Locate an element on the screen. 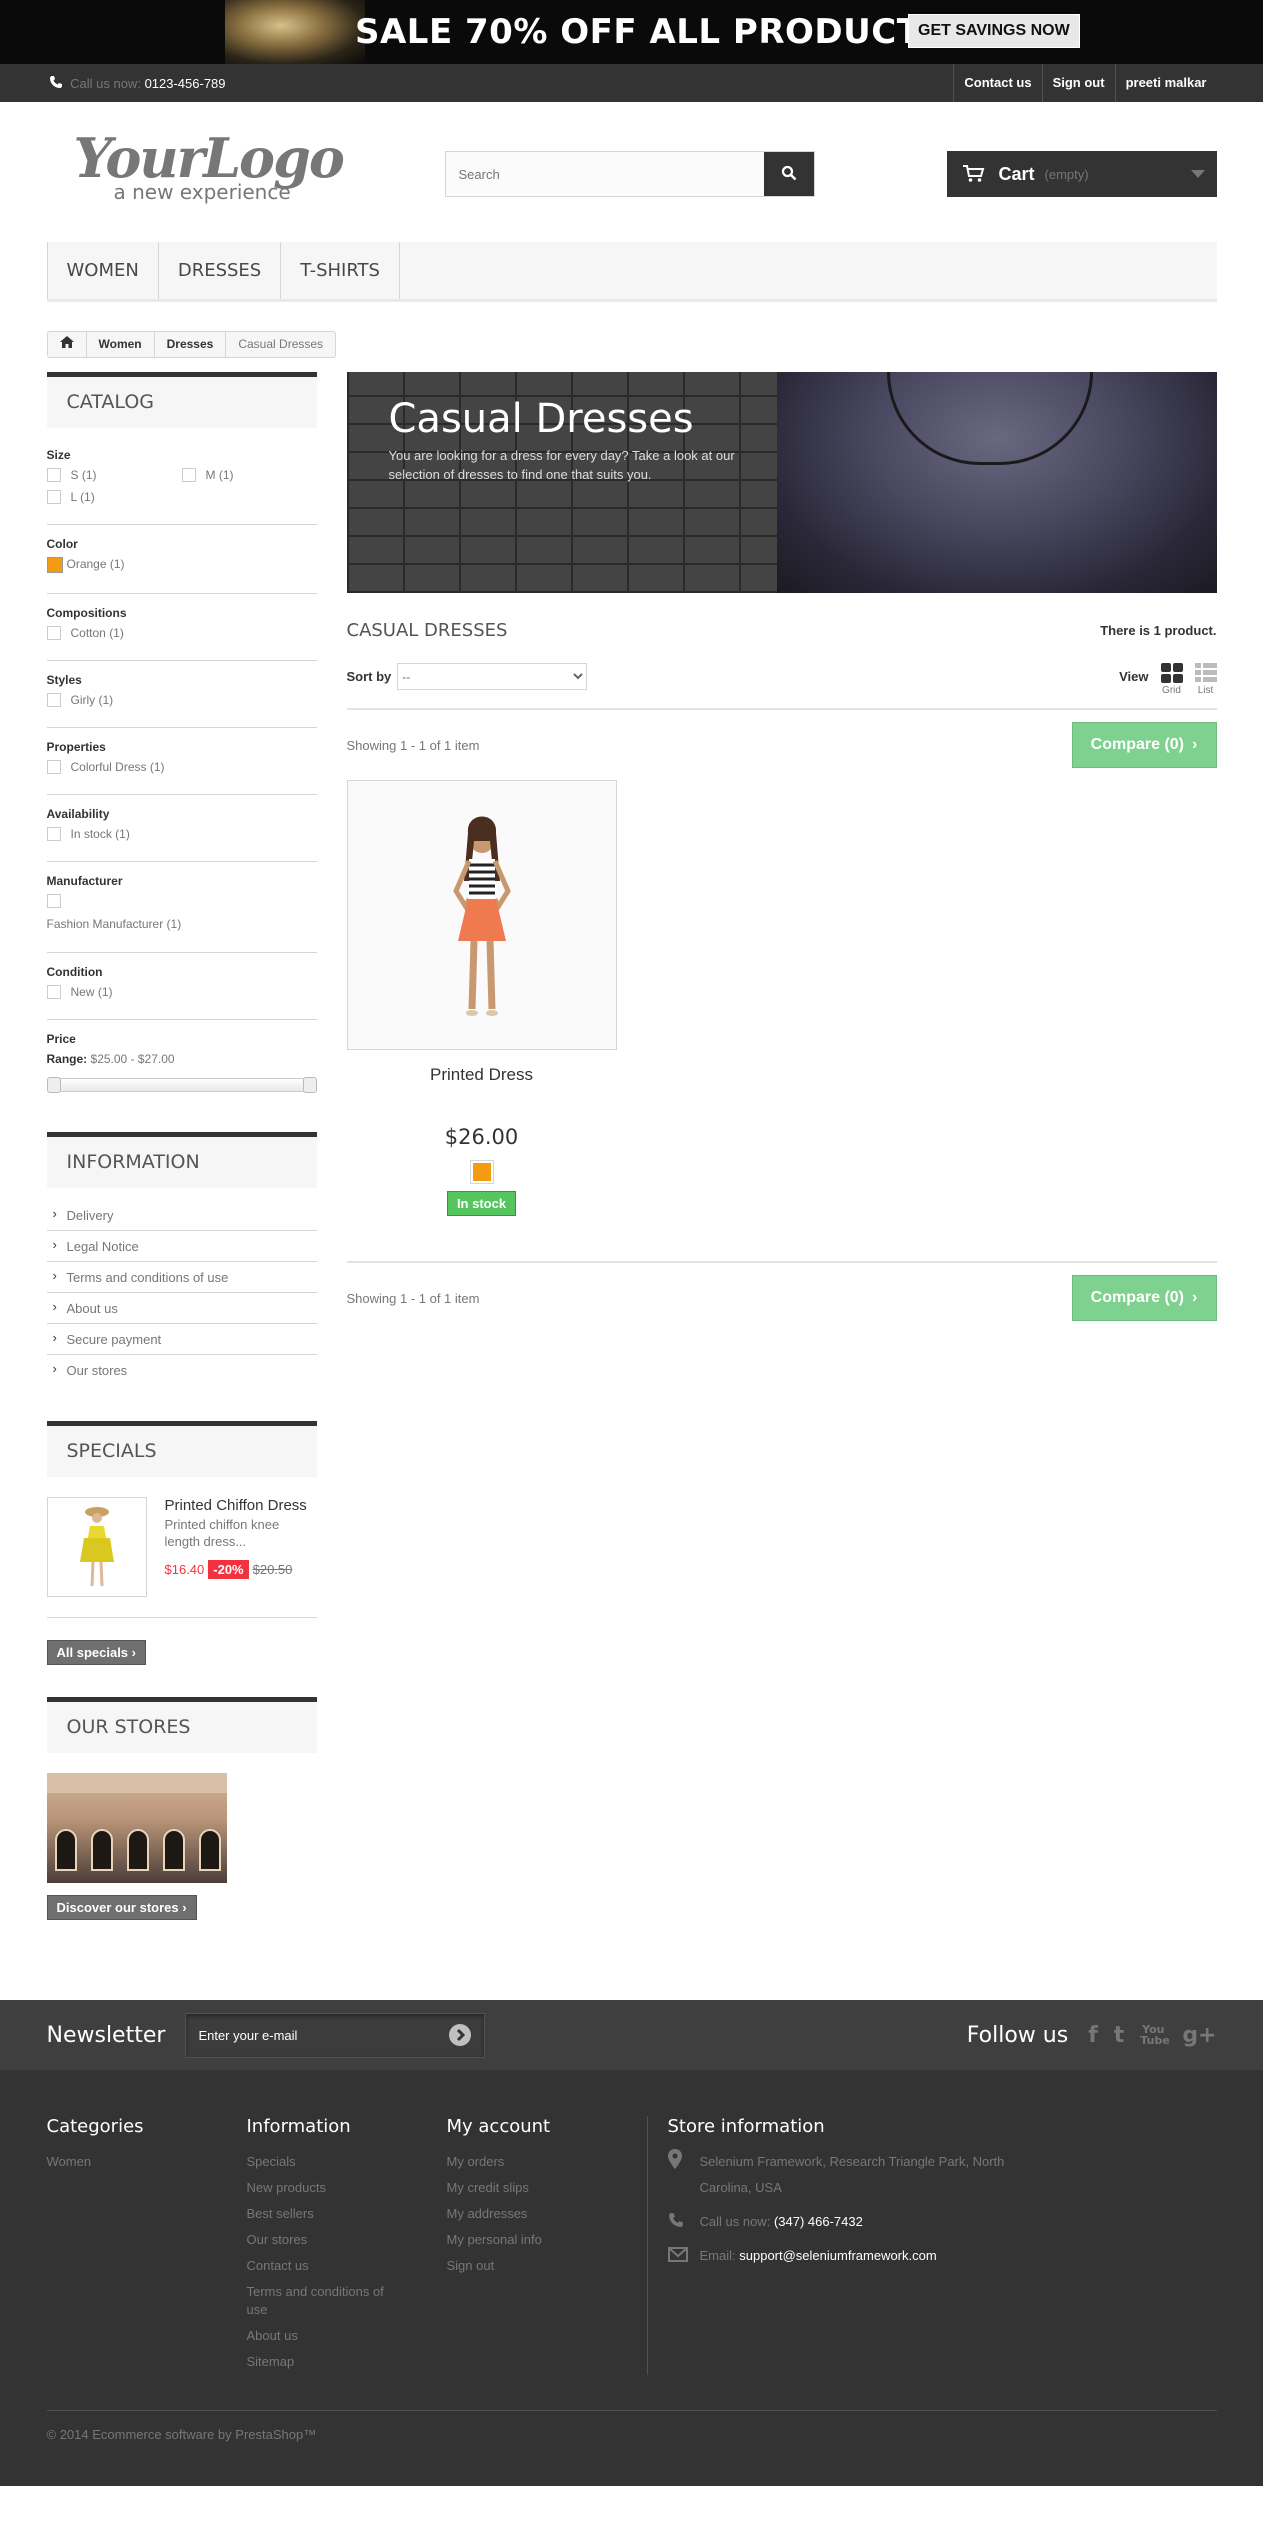 This screenshot has width=1263, height=2537. compare-button: Compare (0) › is located at coordinates (1144, 745).